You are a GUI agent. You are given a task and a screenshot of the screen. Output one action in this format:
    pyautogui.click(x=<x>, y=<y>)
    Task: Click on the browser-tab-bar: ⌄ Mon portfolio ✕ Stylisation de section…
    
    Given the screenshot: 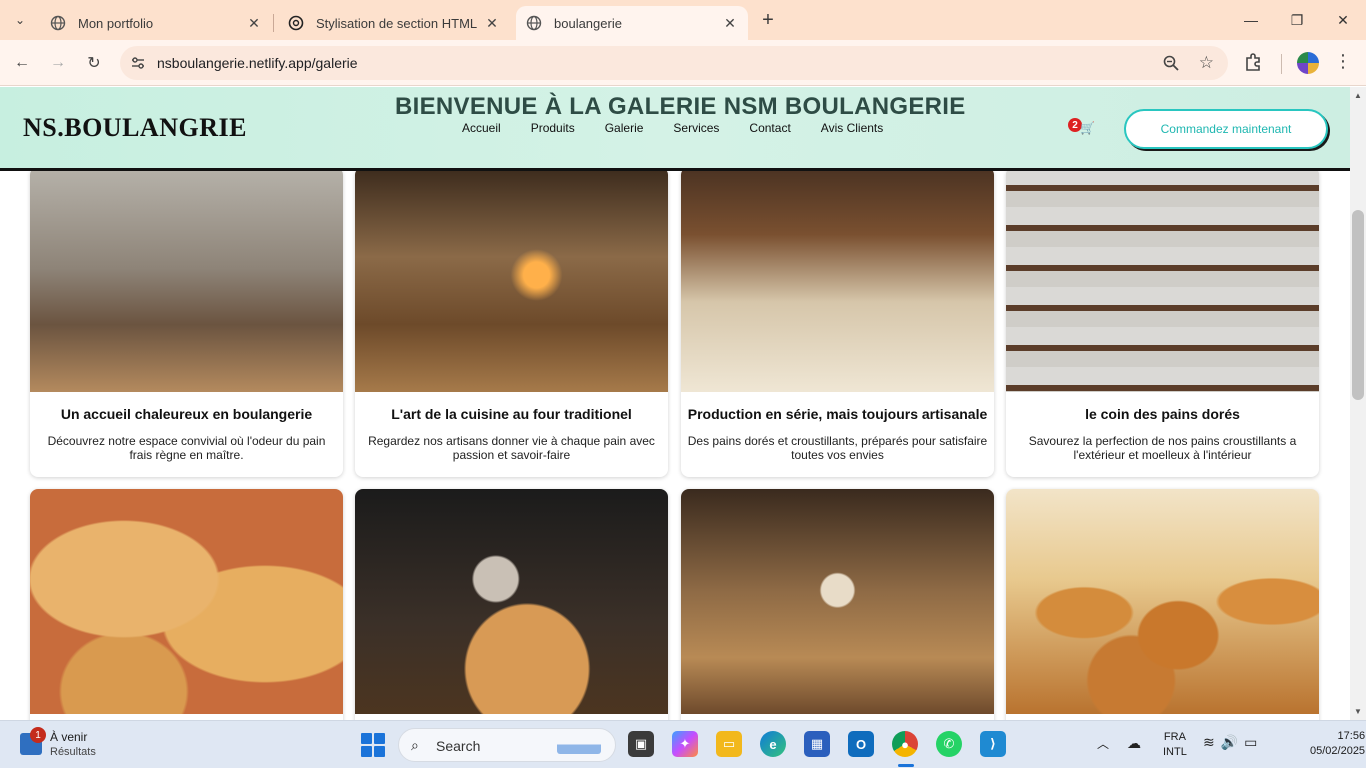 What is the action you would take?
    pyautogui.click(x=683, y=20)
    